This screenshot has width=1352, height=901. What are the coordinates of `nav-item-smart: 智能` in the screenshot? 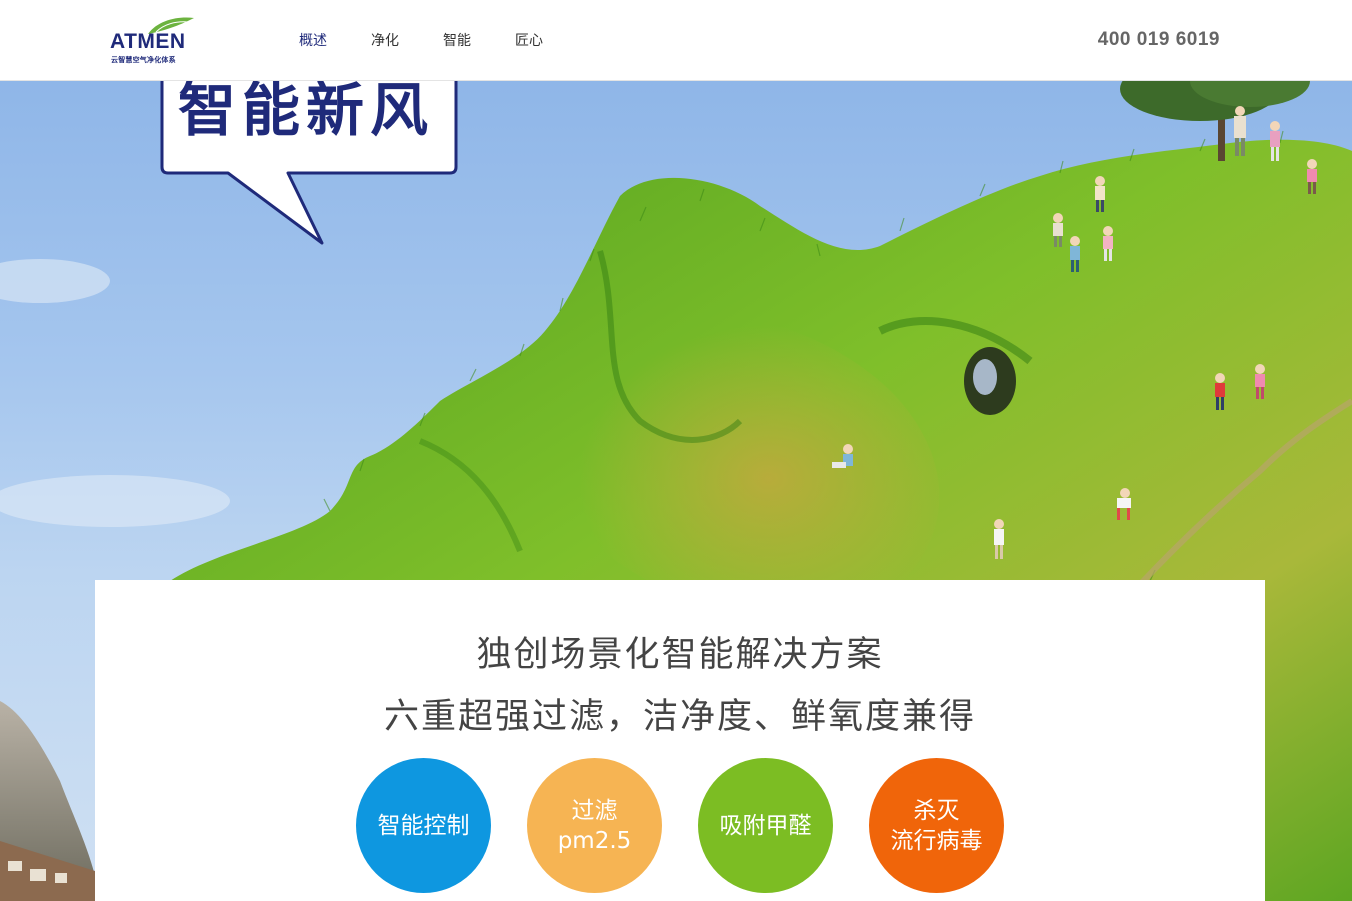 It's located at (457, 41).